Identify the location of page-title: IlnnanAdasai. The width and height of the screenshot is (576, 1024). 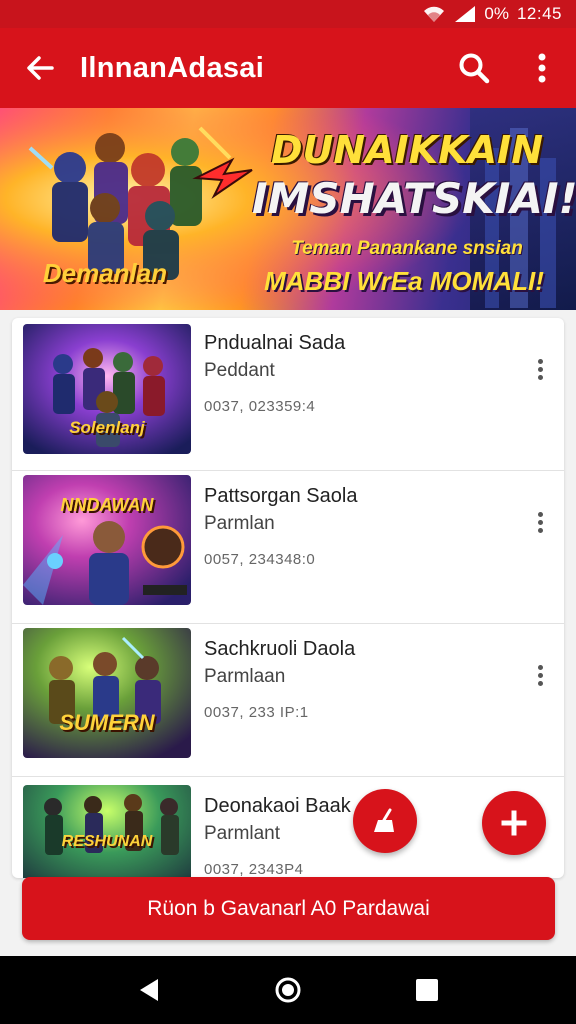
(172, 67).